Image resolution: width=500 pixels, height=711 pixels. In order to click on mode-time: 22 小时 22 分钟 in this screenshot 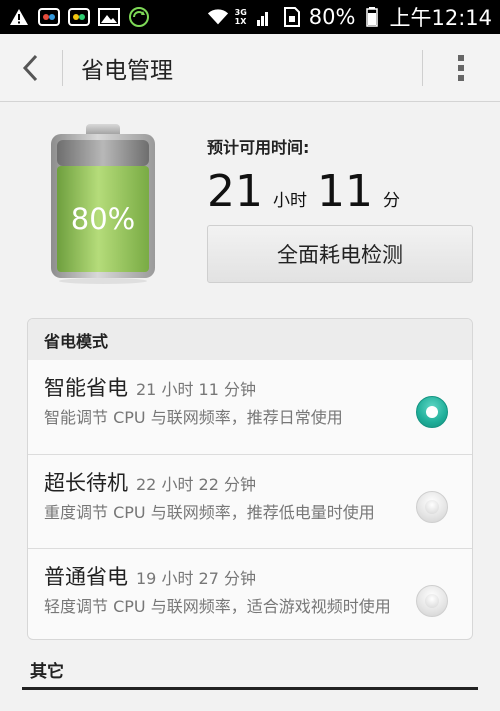, I will do `click(196, 484)`.